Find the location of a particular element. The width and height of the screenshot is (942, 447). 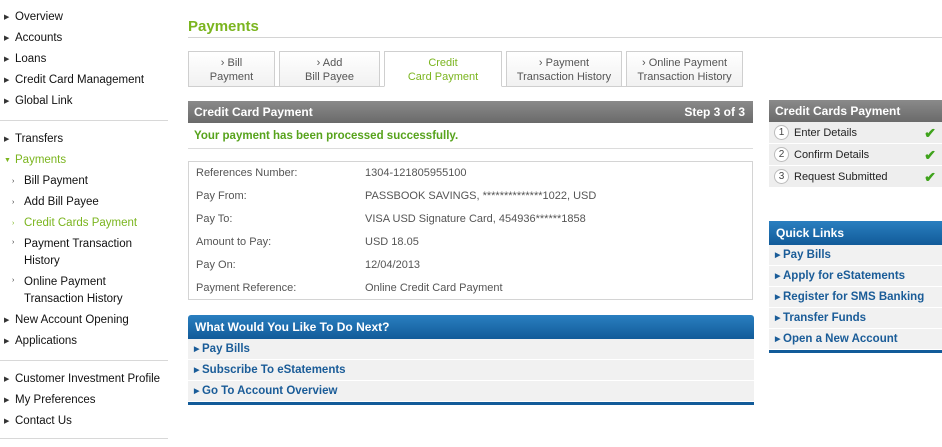

link-label: Apply for eStatements is located at coordinates (844, 276).